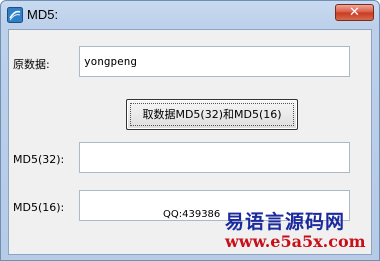 The image size is (380, 261). Describe the element at coordinates (295, 241) in the screenshot. I see `watermark-url: www.e5a5x.com` at that location.